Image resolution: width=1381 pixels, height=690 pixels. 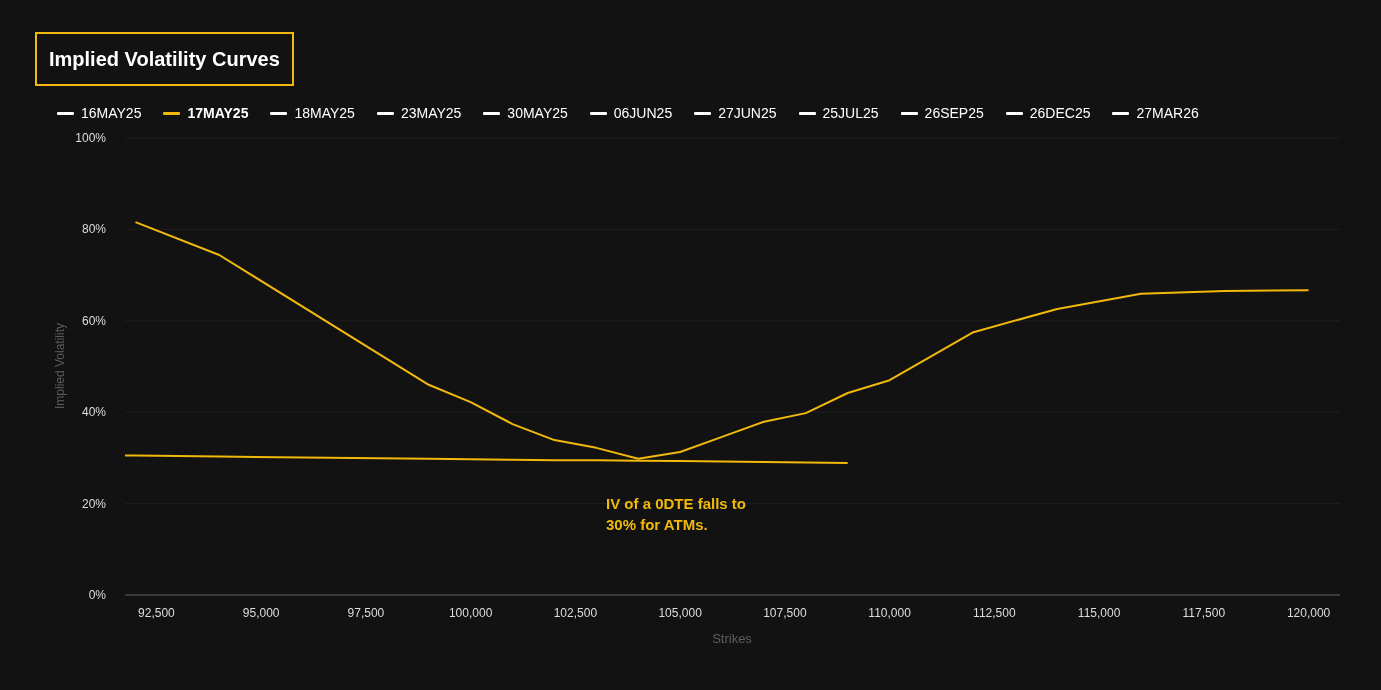 I want to click on x-tick-label: 92,500, so click(x=156, y=613).